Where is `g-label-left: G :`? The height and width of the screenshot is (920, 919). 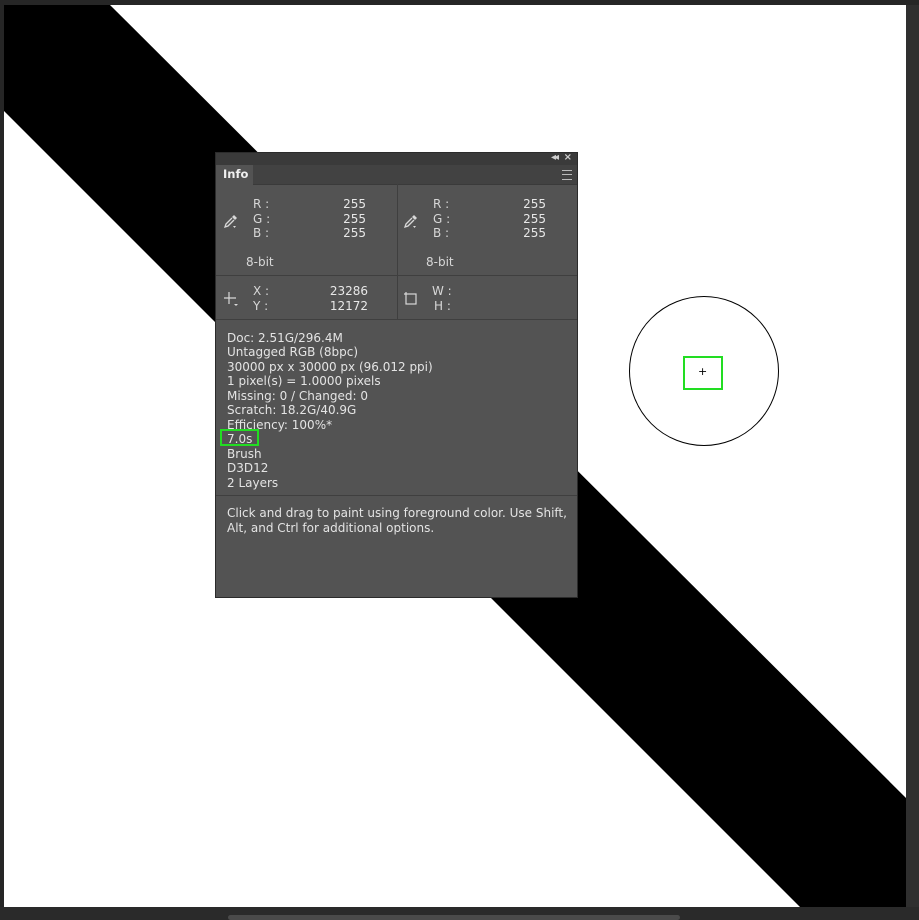 g-label-left: G : is located at coordinates (262, 219).